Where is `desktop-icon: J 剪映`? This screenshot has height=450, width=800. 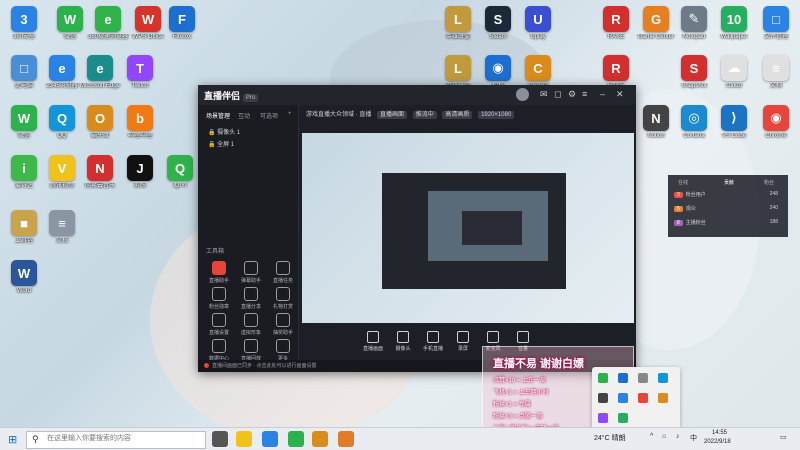 desktop-icon: J 剪映 is located at coordinates (140, 172).